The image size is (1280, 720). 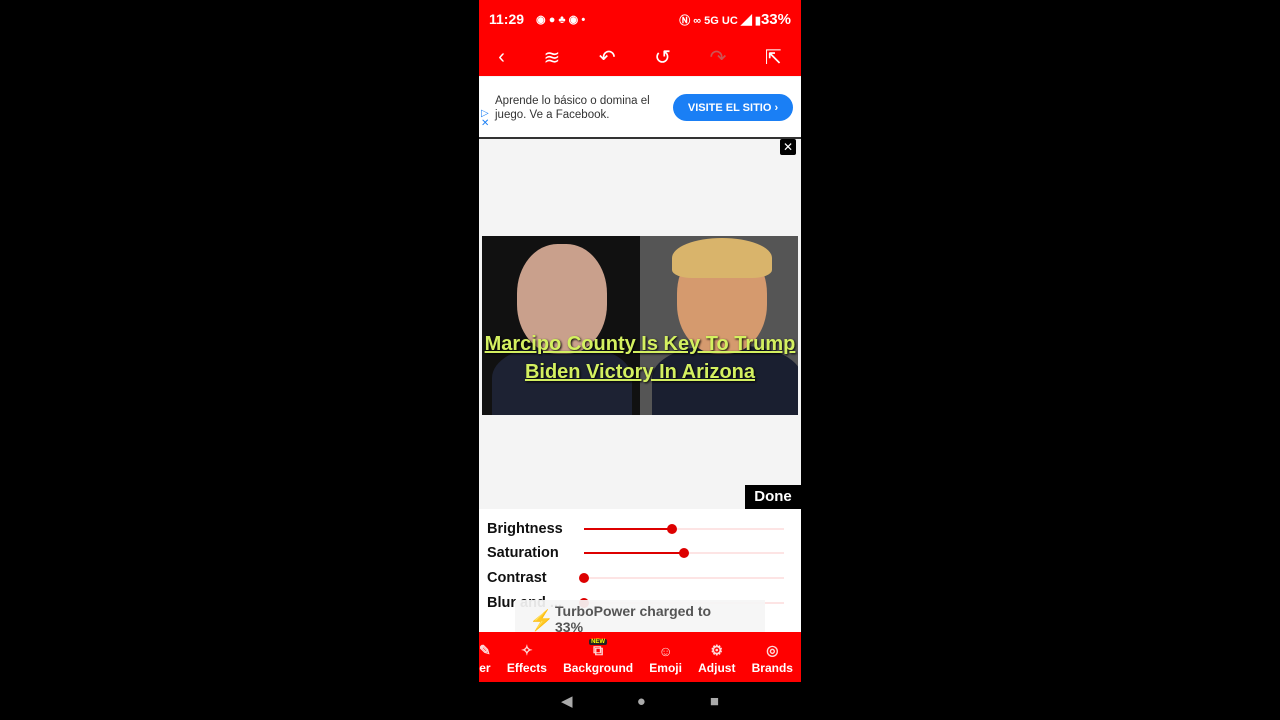 I want to click on nav-item-adjust: ⚙ Adjust, so click(x=716, y=657).